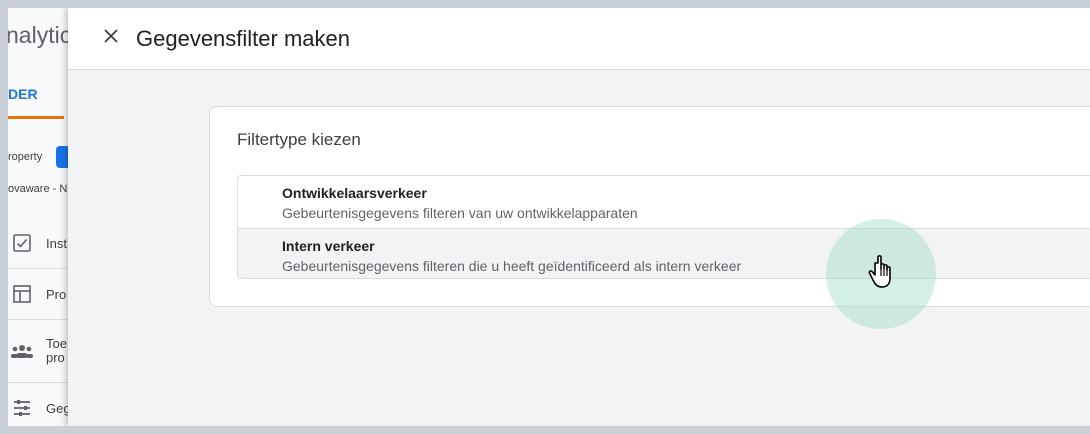 The height and width of the screenshot is (434, 1090). I want to click on sidebar-item-label: Toe, so click(56, 343).